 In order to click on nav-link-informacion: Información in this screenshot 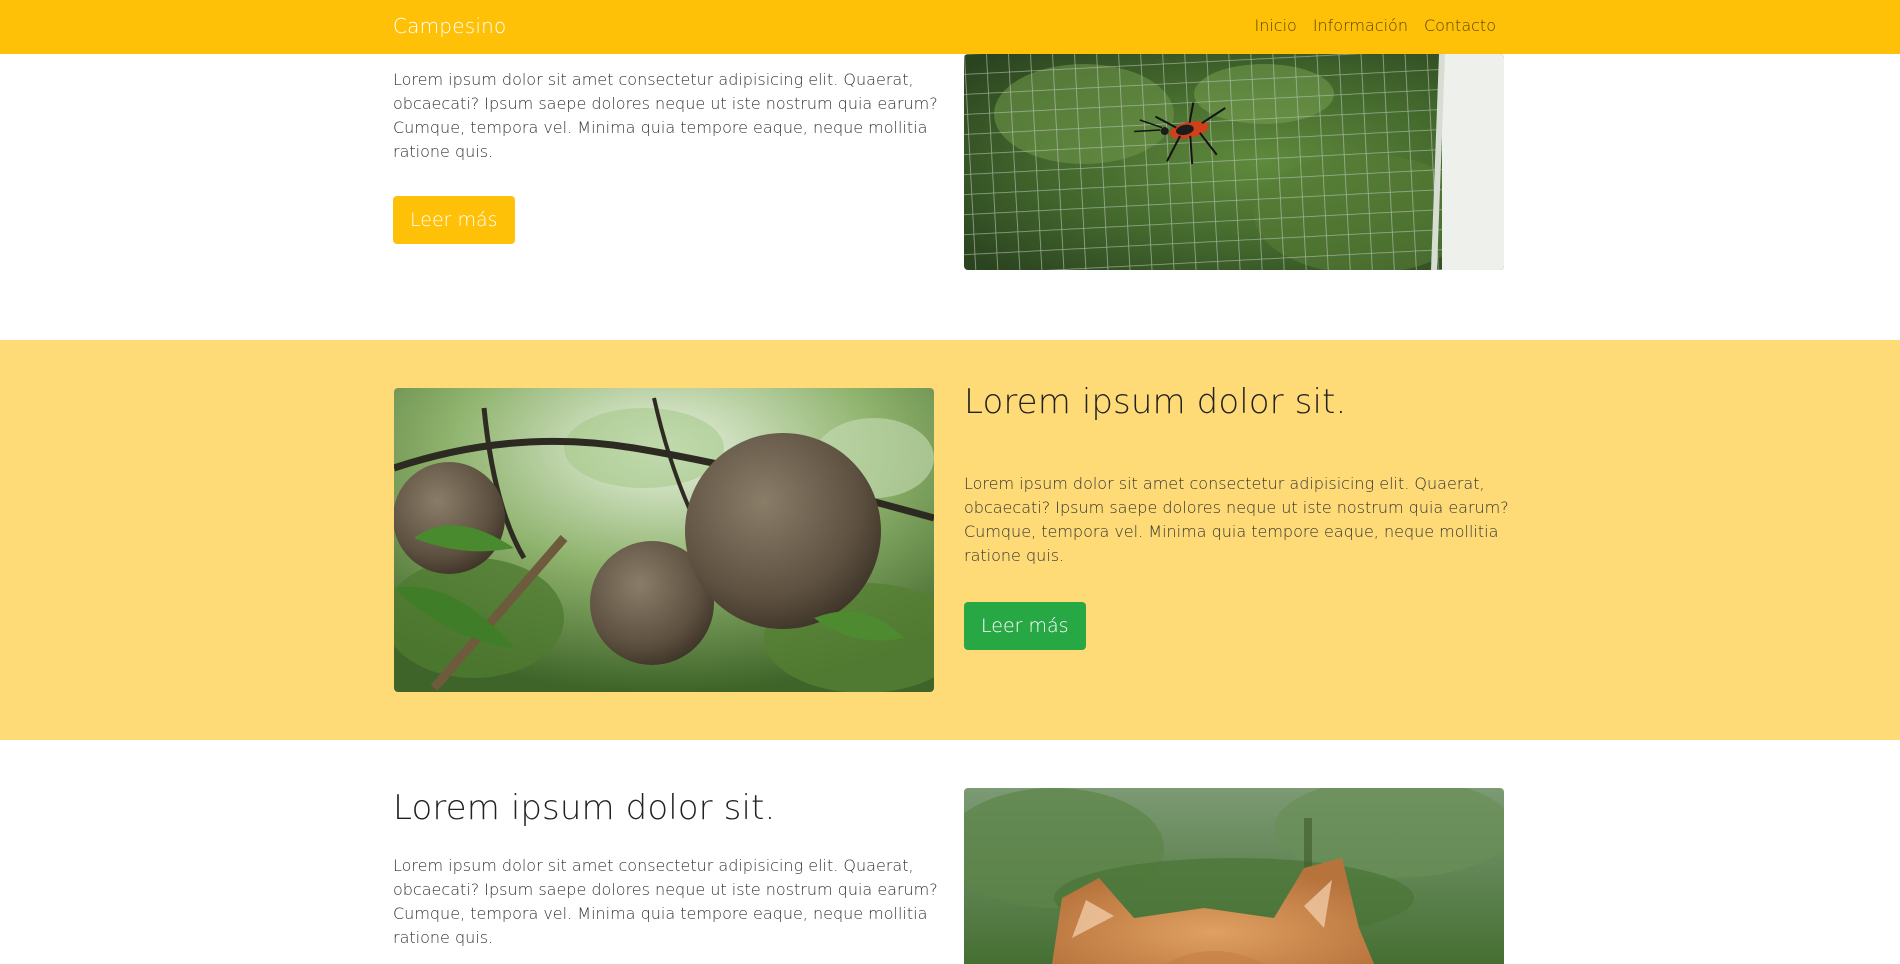, I will do `click(1360, 25)`.